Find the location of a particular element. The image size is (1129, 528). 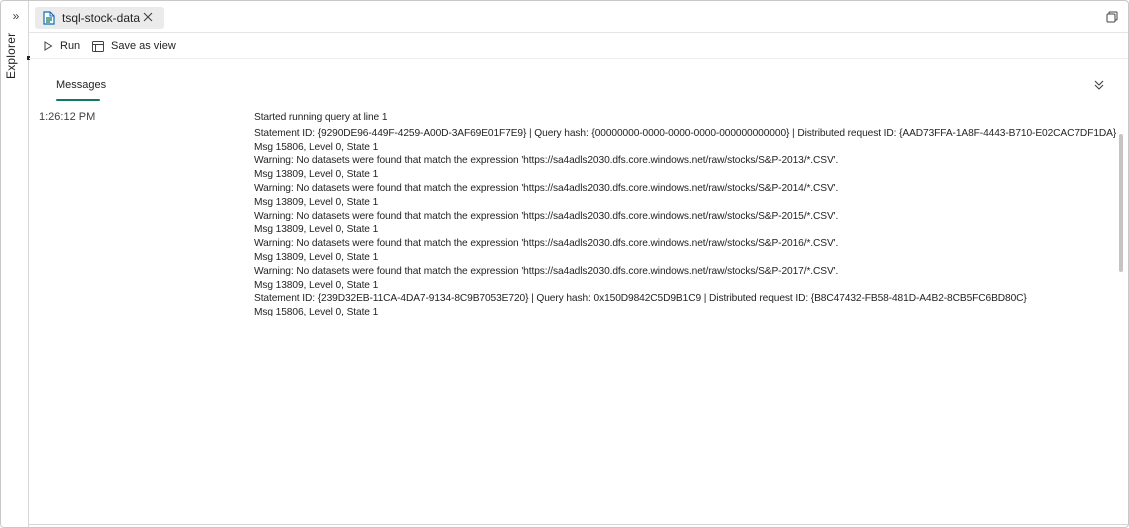

tab-label: tsql-stock-data is located at coordinates (101, 18).